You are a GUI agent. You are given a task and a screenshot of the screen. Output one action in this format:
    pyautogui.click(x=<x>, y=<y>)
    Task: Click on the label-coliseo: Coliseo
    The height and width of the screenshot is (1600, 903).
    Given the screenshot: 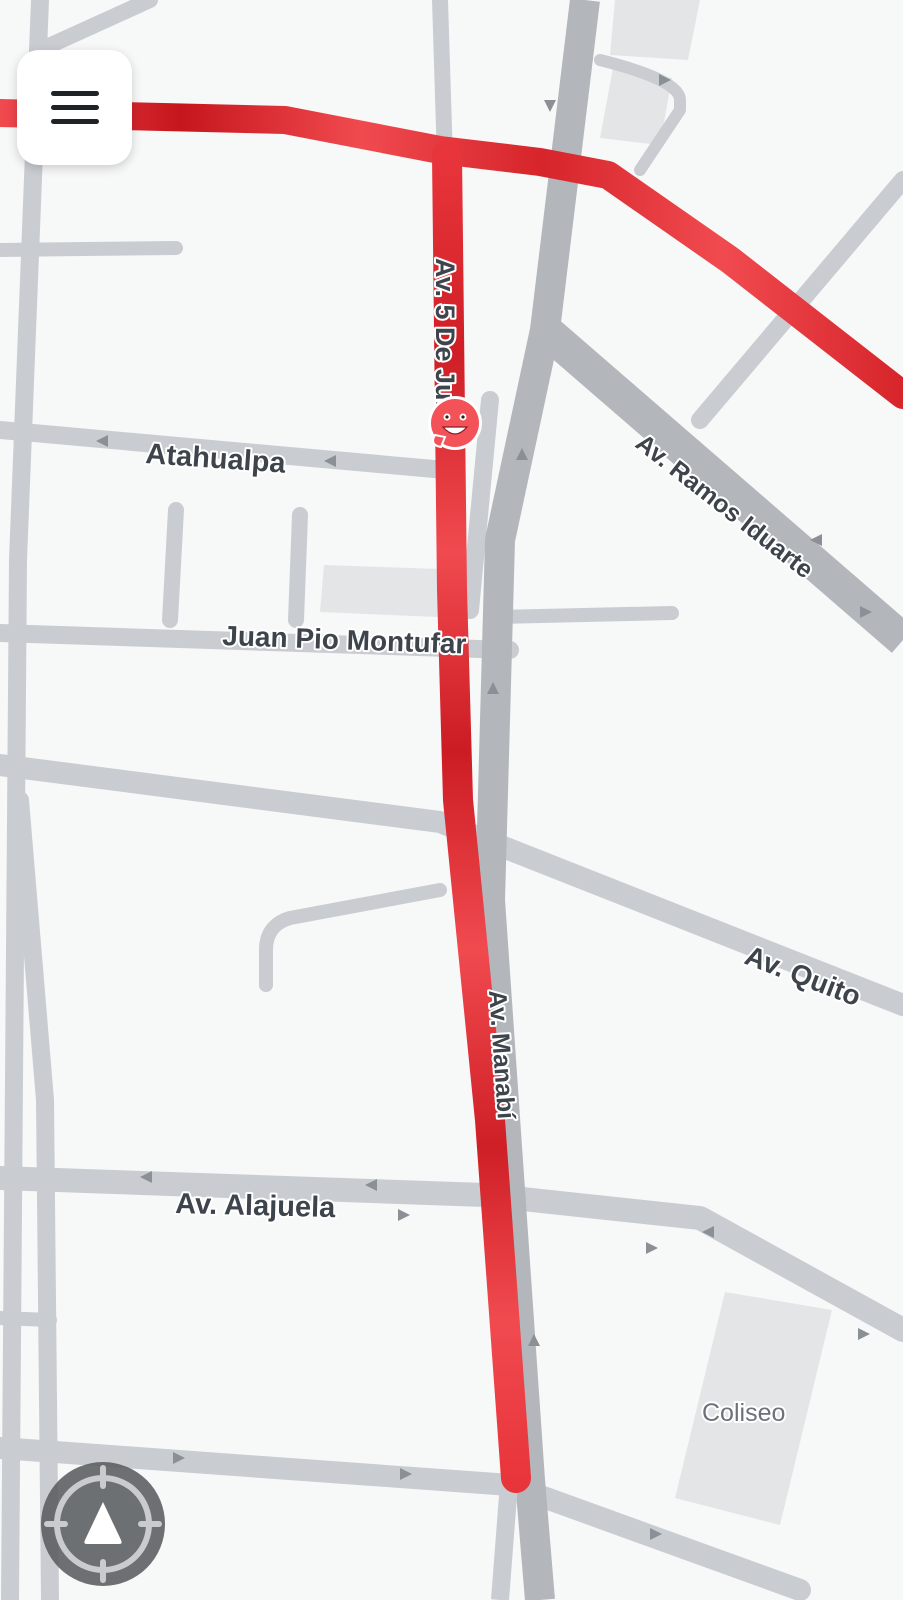 What is the action you would take?
    pyautogui.click(x=743, y=1413)
    